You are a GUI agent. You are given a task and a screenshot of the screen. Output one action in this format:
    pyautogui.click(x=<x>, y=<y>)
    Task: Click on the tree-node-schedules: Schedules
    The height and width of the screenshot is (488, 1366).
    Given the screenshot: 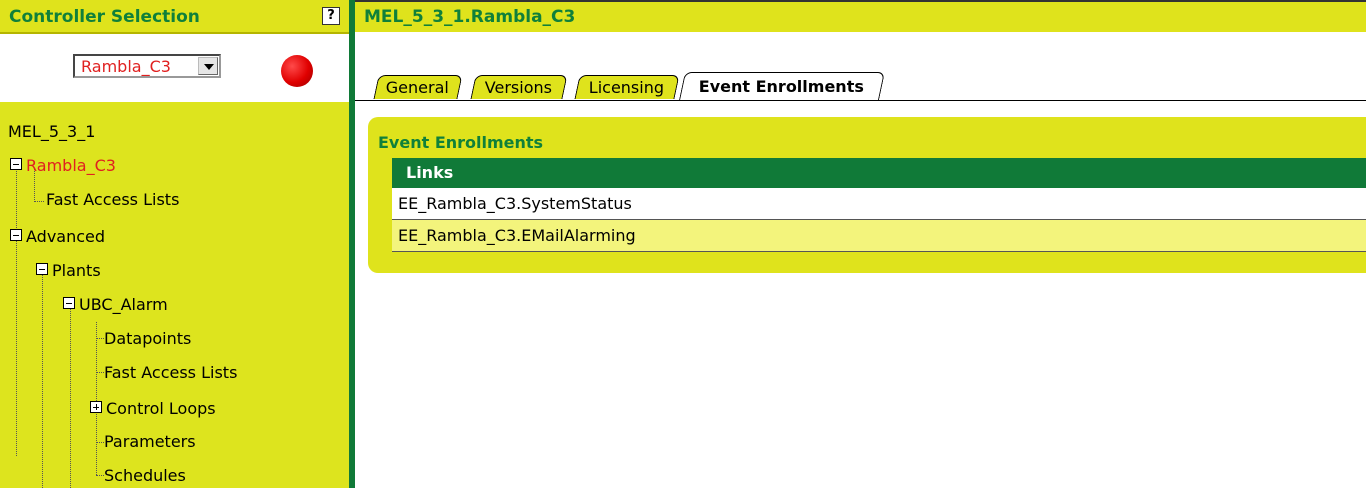 What is the action you would take?
    pyautogui.click(x=145, y=476)
    